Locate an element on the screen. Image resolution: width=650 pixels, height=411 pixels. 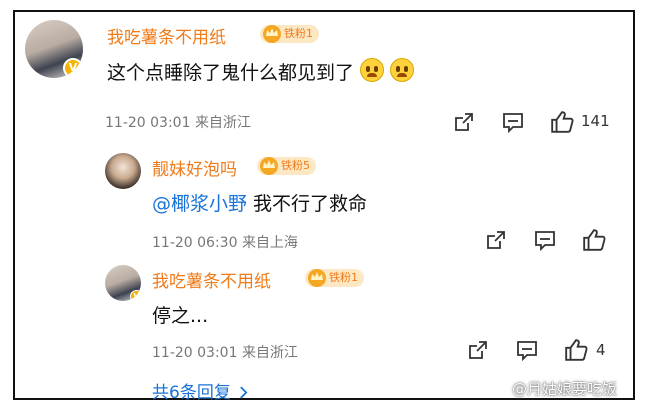
fan-badge: 铁粉5 is located at coordinates (286, 166).